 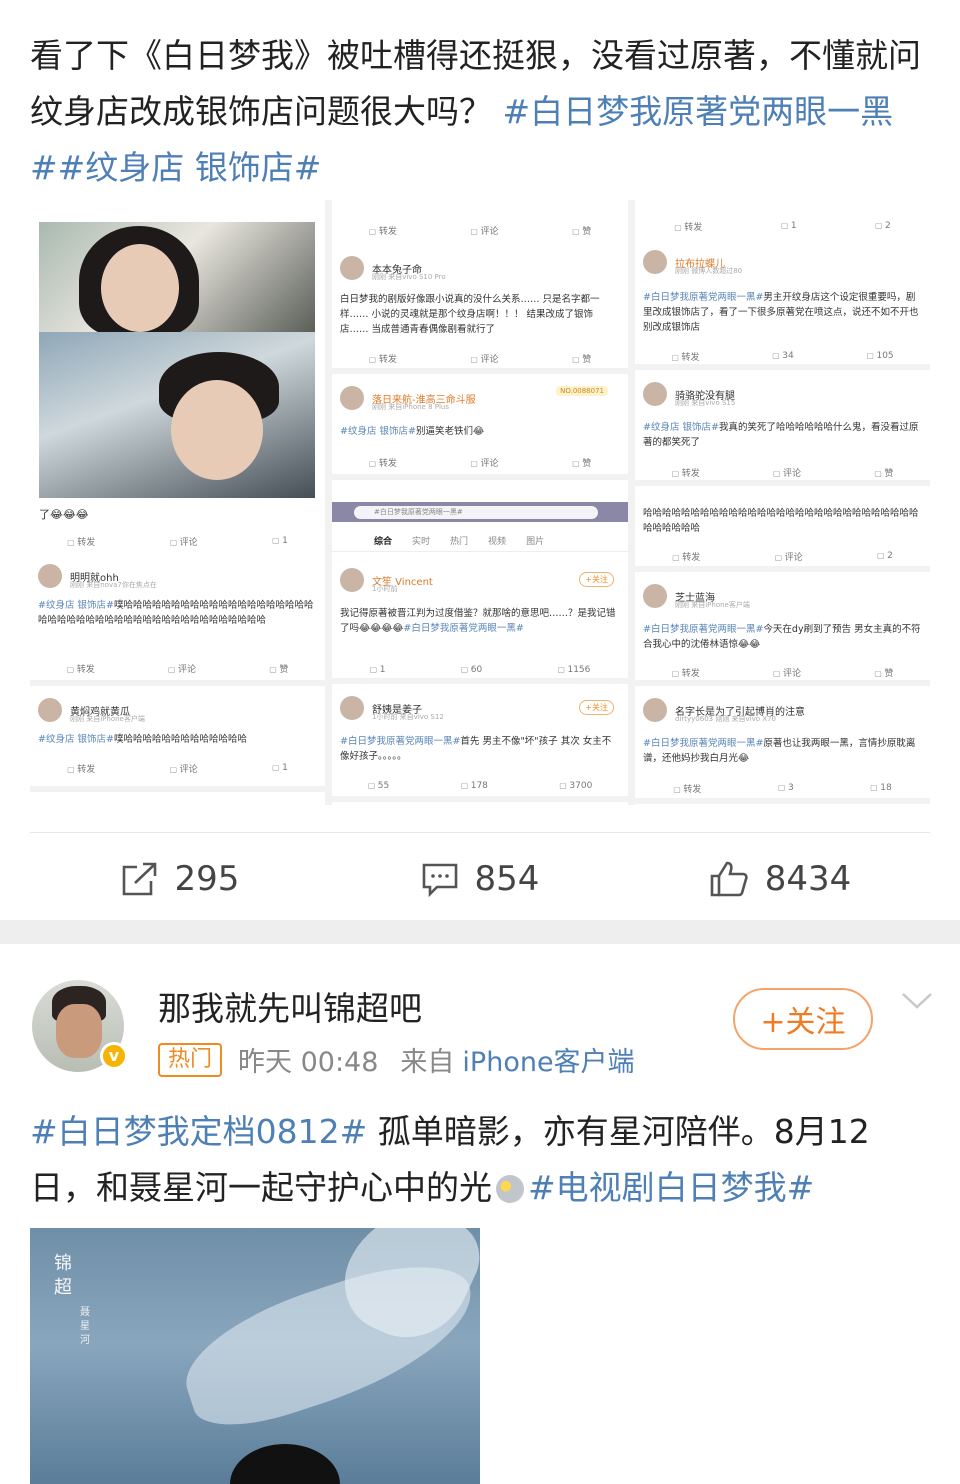 What do you see at coordinates (671, 1187) in the screenshot?
I see `hashtag-link: #电视剧白日梦我#` at bounding box center [671, 1187].